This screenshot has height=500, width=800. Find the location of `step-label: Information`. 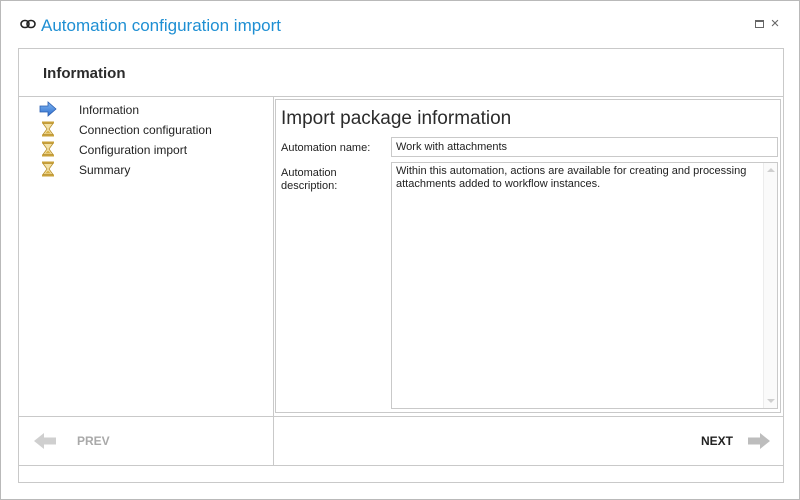

step-label: Information is located at coordinates (109, 110).